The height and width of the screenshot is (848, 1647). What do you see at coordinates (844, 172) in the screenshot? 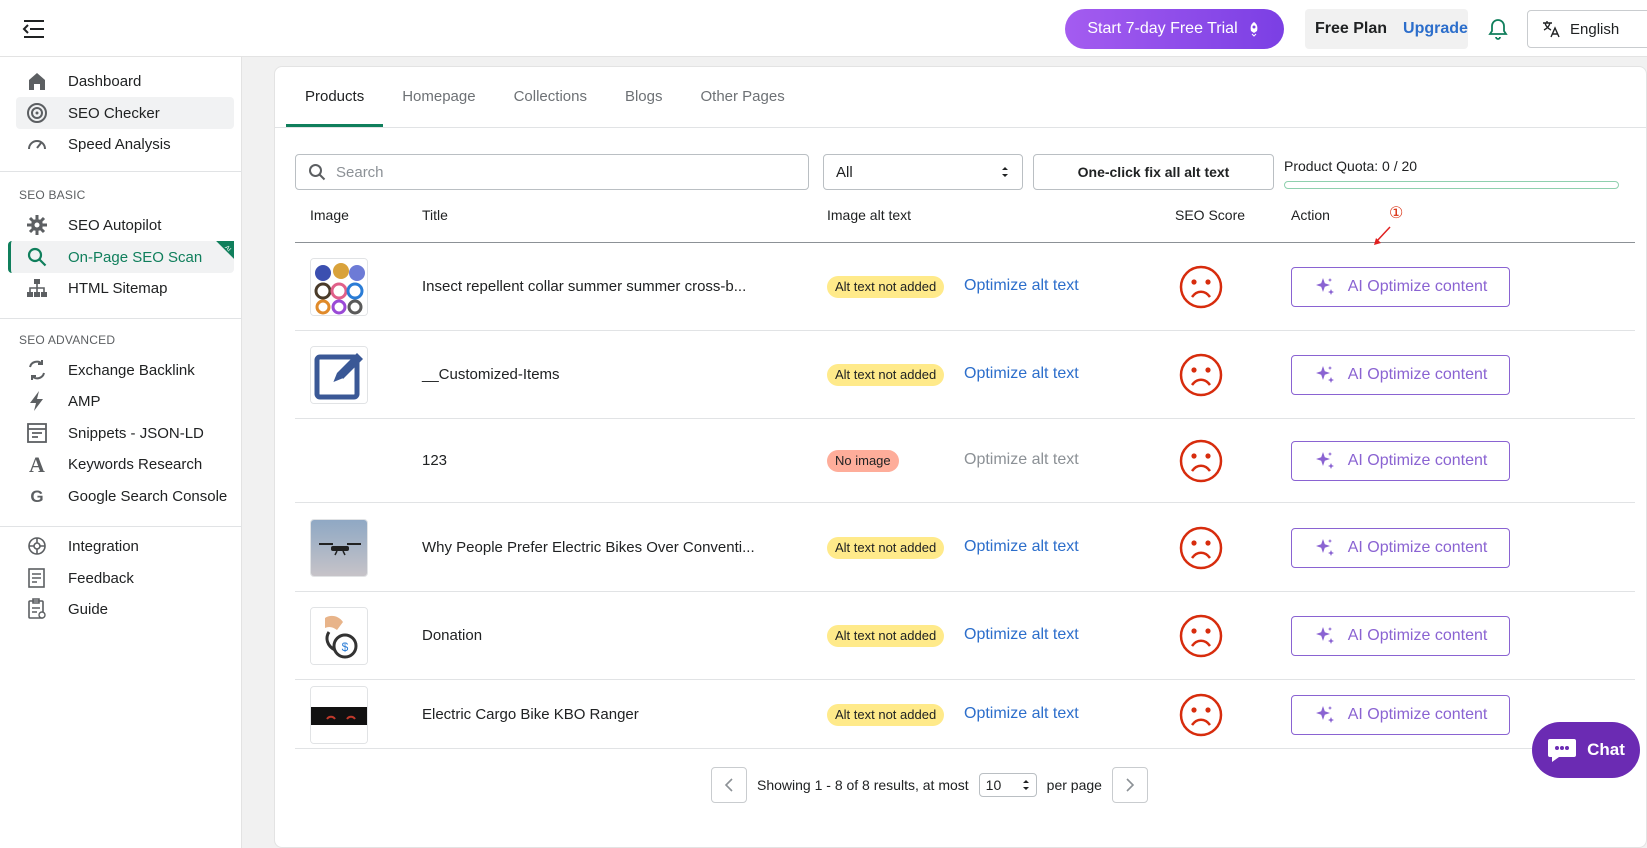
I see `filter-select-value: All` at bounding box center [844, 172].